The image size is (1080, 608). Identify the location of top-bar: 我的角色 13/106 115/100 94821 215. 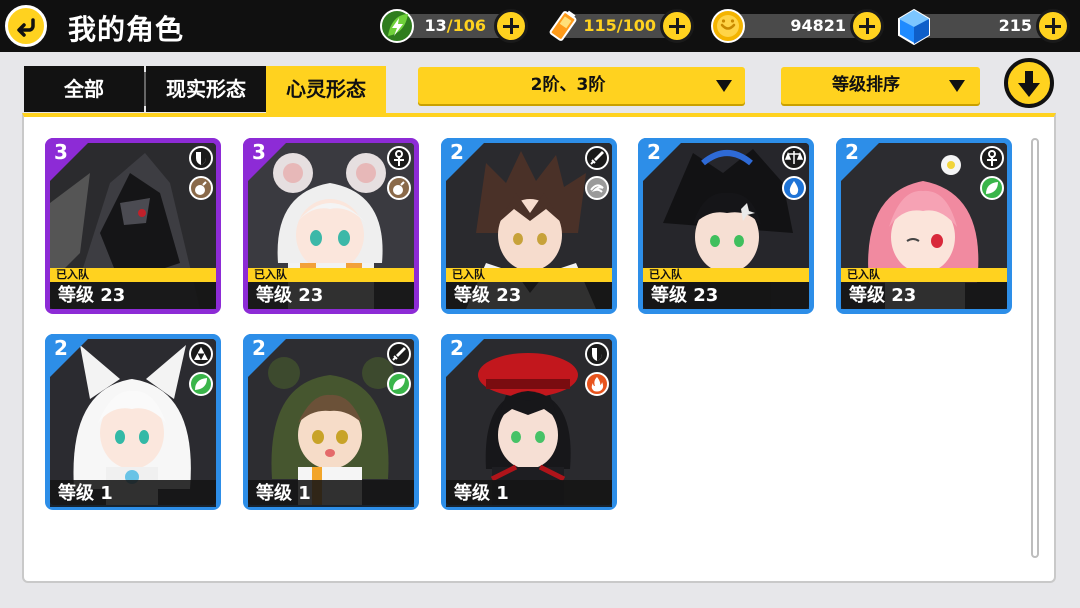
(540, 26).